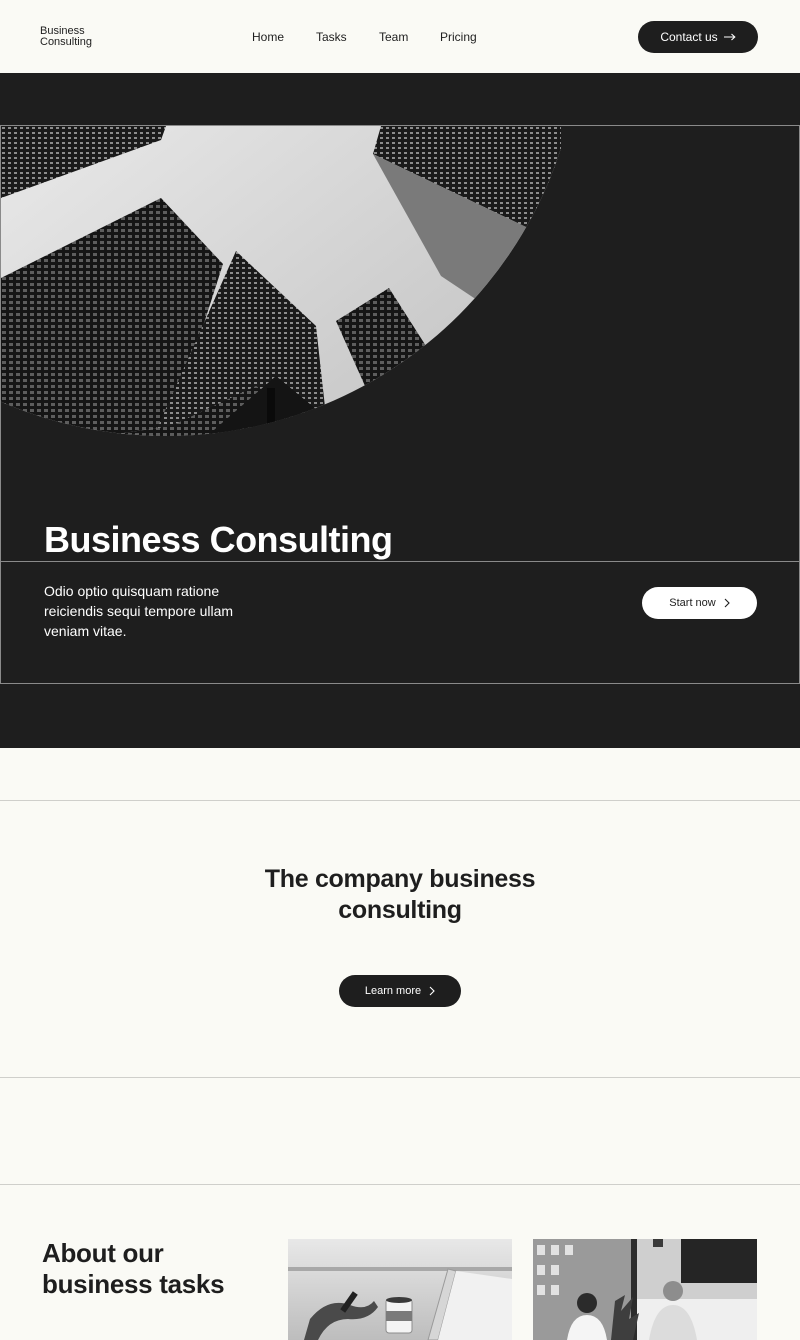 The width and height of the screenshot is (800, 1340). Describe the element at coordinates (400, 1289) in the screenshot. I see `about-photo-laptop` at that location.